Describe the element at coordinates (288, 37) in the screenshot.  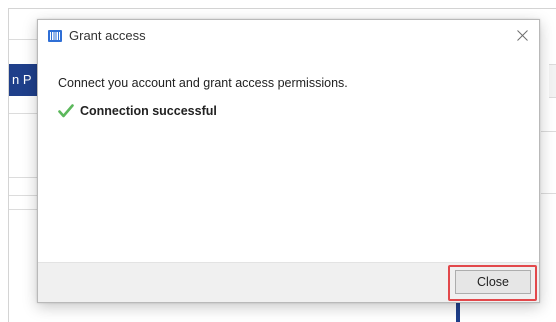
I see `dialog-titlebar: Grant access` at that location.